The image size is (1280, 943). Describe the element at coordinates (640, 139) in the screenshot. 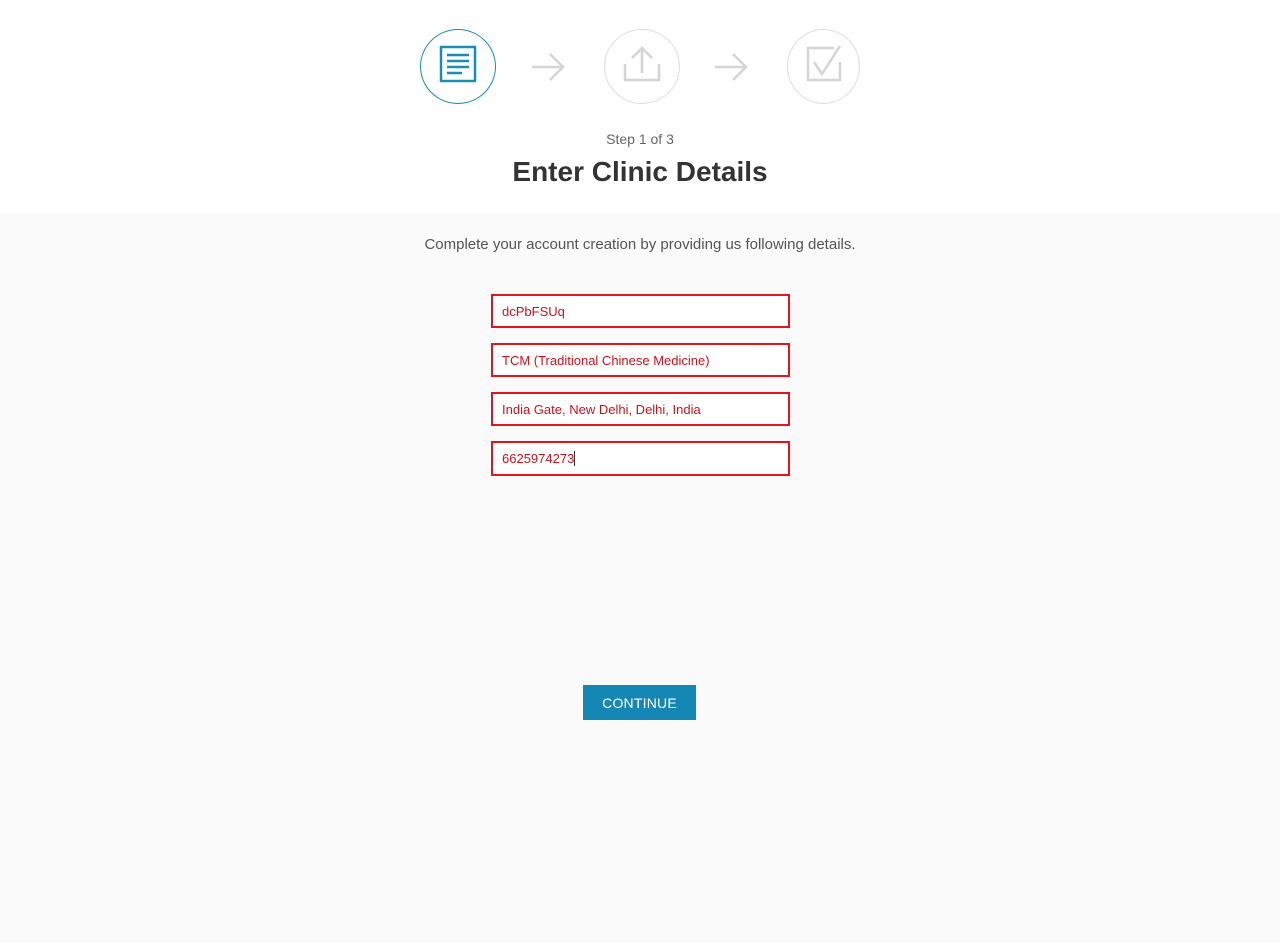

I see `step-counter: Step 1 of 3` at that location.